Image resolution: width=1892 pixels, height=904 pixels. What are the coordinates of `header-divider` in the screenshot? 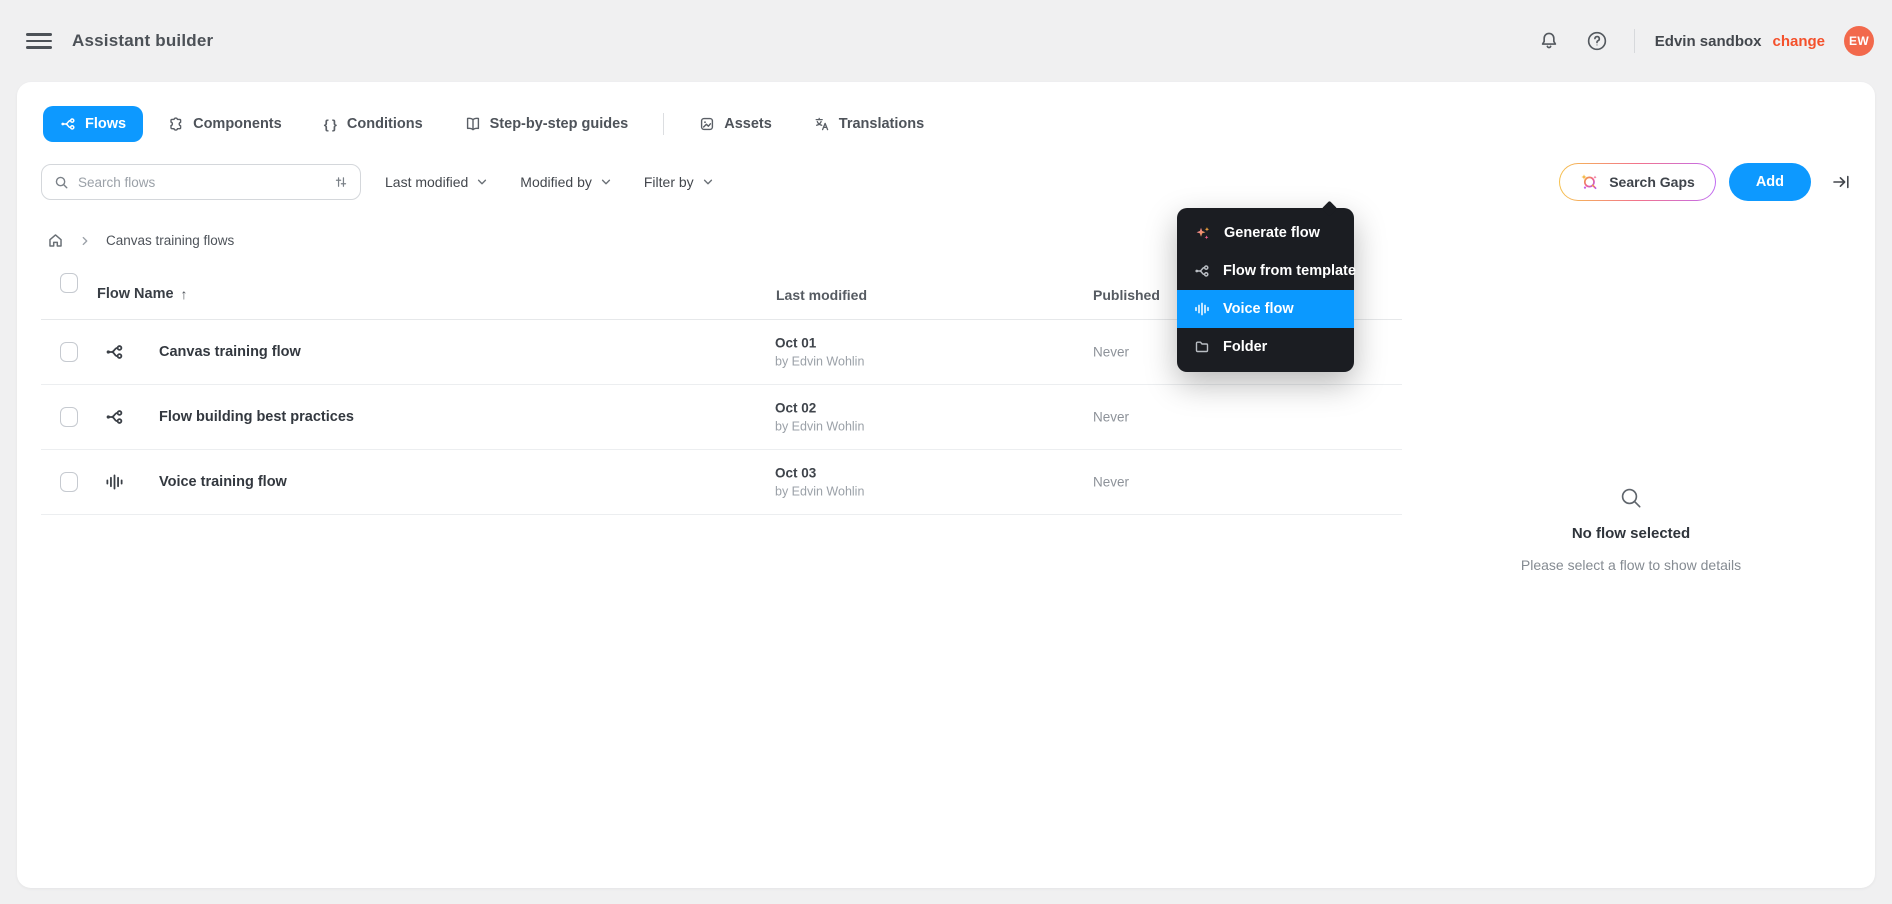 It's located at (1634, 41).